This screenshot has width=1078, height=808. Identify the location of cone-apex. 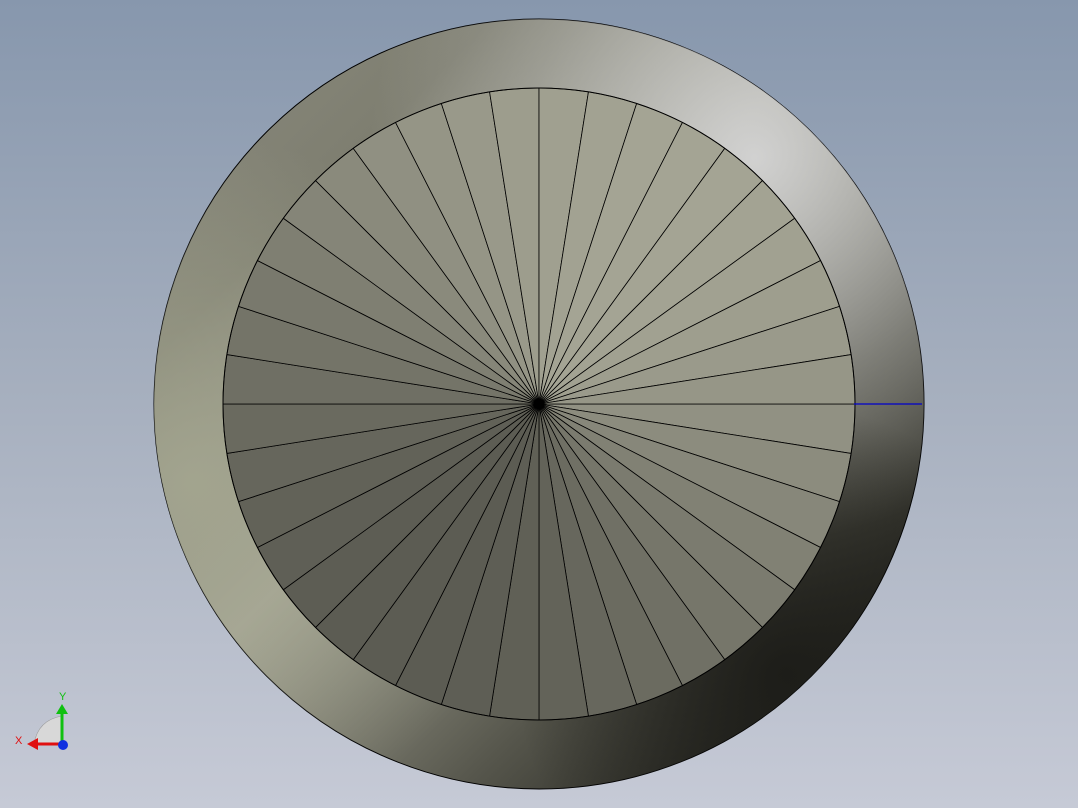
(539, 404).